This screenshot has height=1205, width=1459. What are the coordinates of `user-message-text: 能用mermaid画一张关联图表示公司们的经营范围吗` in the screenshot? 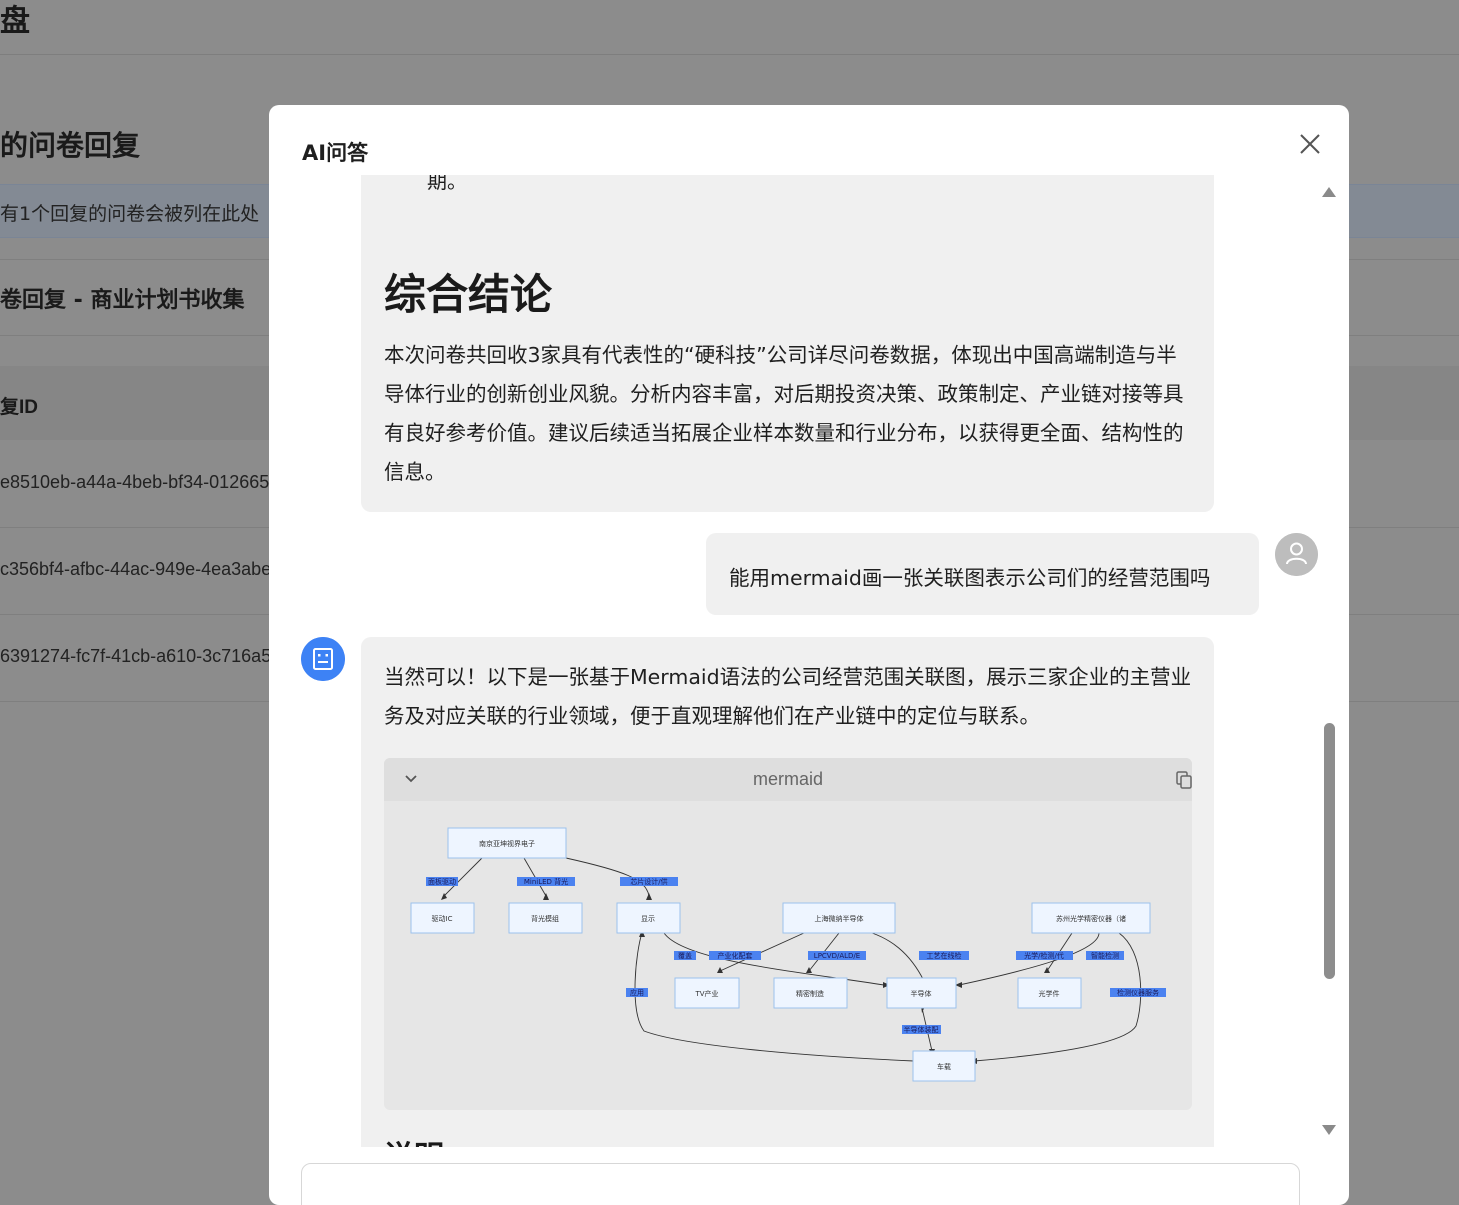 It's located at (970, 578).